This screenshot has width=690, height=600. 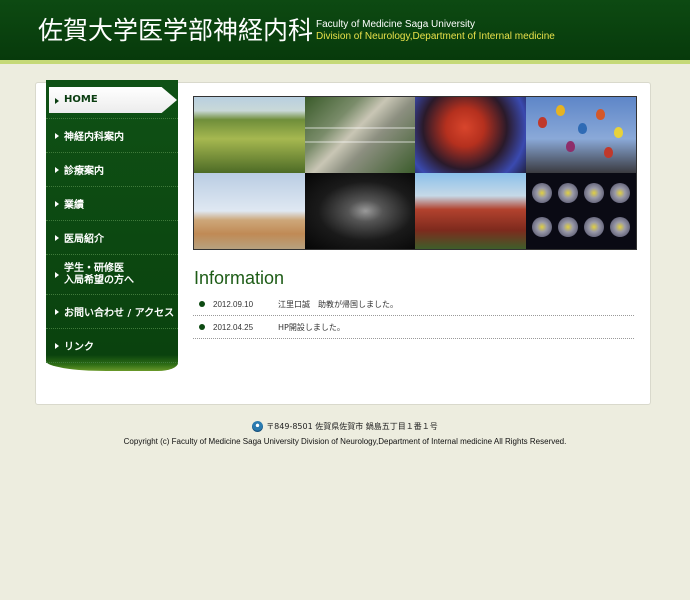 What do you see at coordinates (413, 327) in the screenshot?
I see `news-item: 2012.04.25 HP開設しました。` at bounding box center [413, 327].